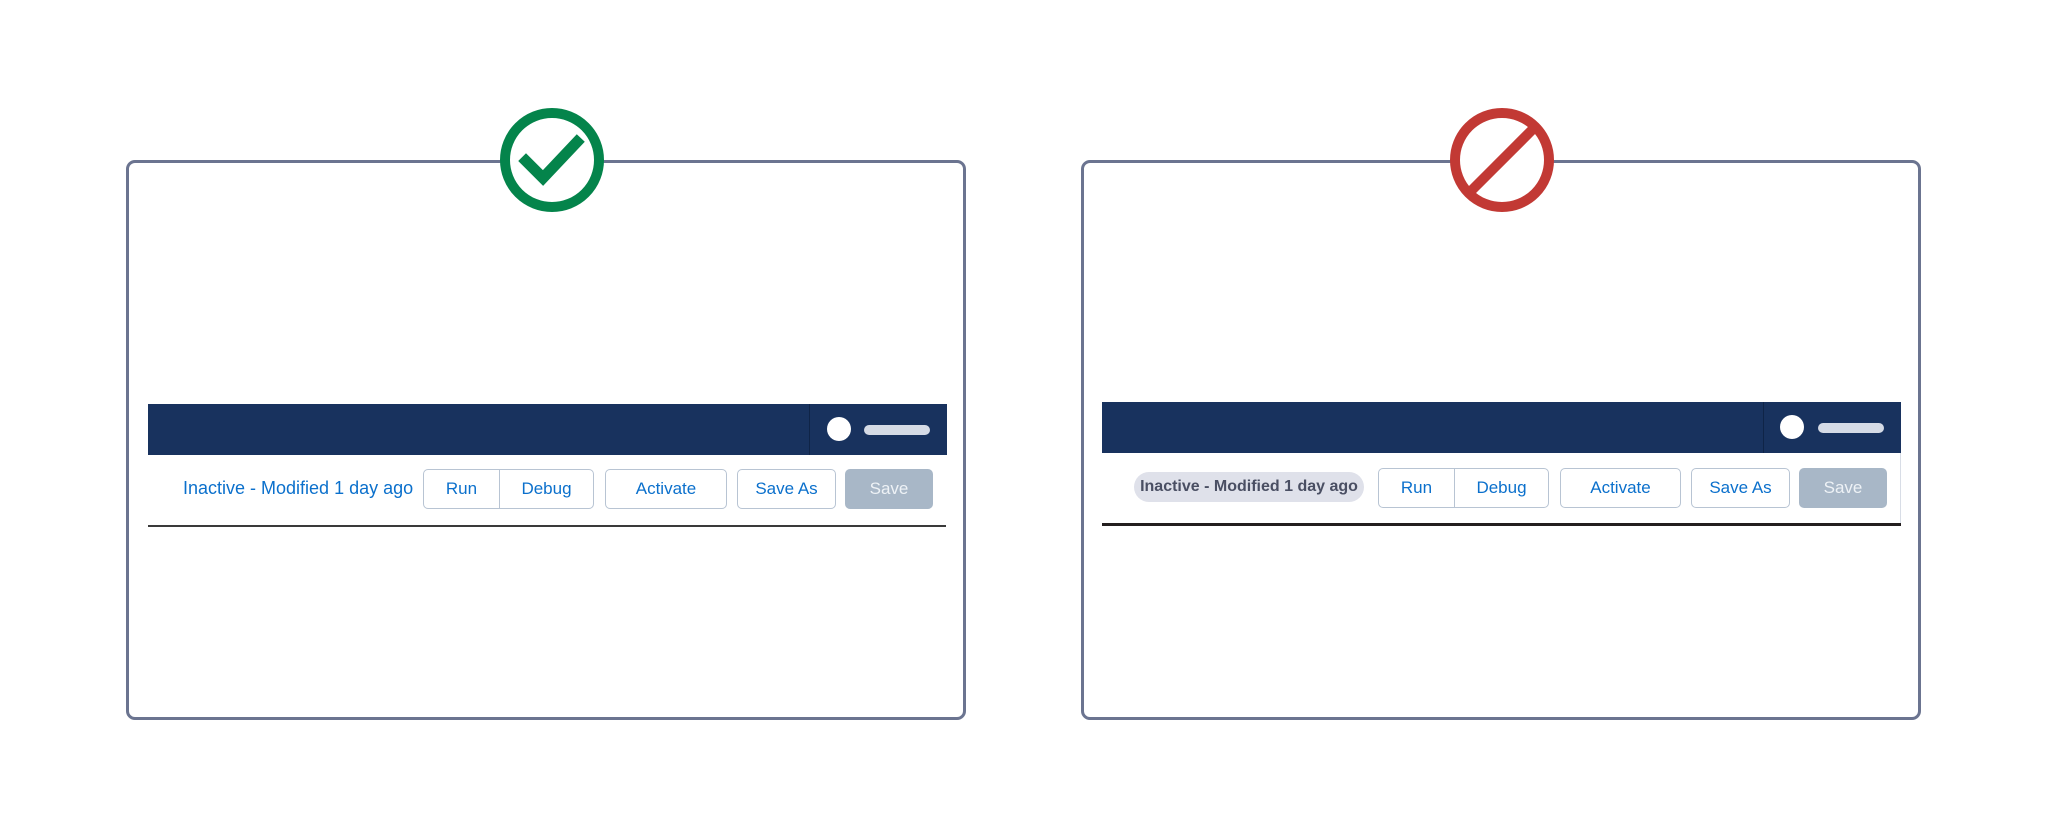 The height and width of the screenshot is (826, 2048). I want to click on check-circle-icon, so click(552, 160).